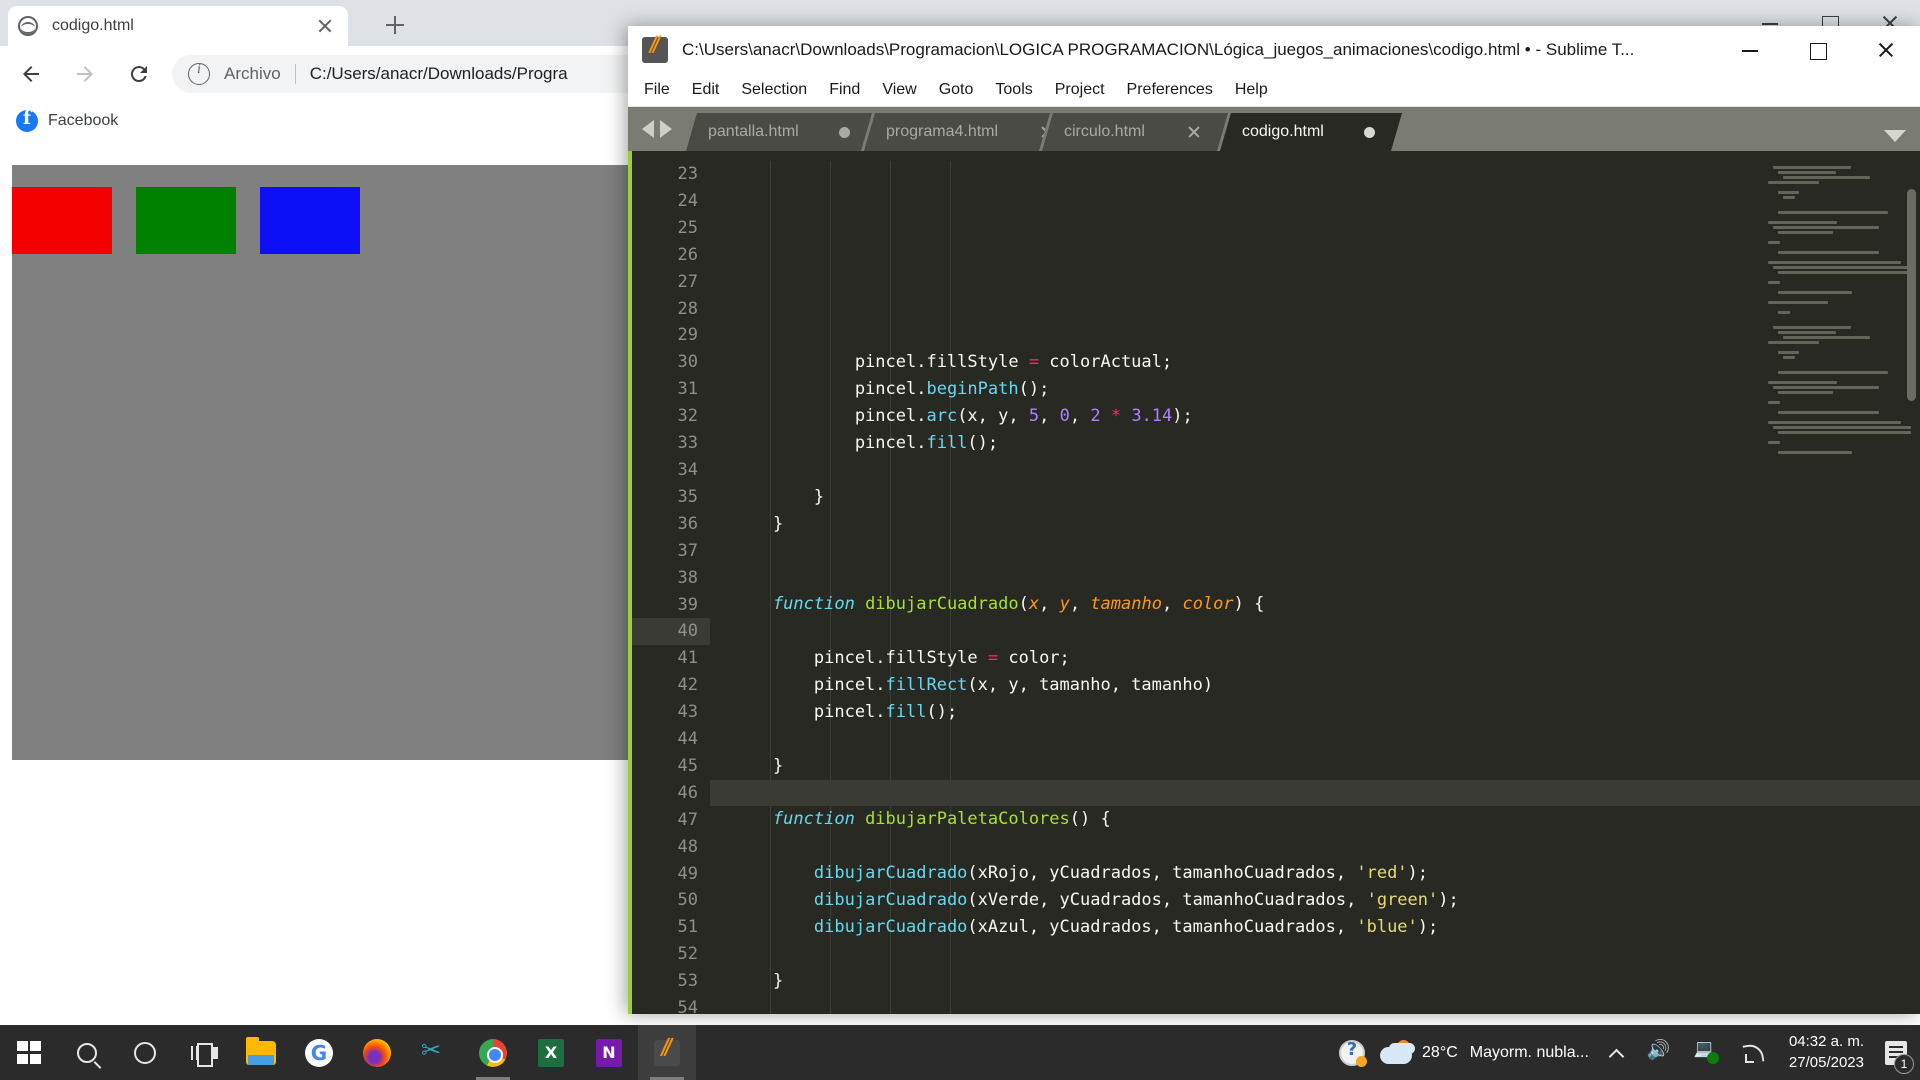 The width and height of the screenshot is (1920, 1080). What do you see at coordinates (899, 90) in the screenshot?
I see `menu-item-view: View` at bounding box center [899, 90].